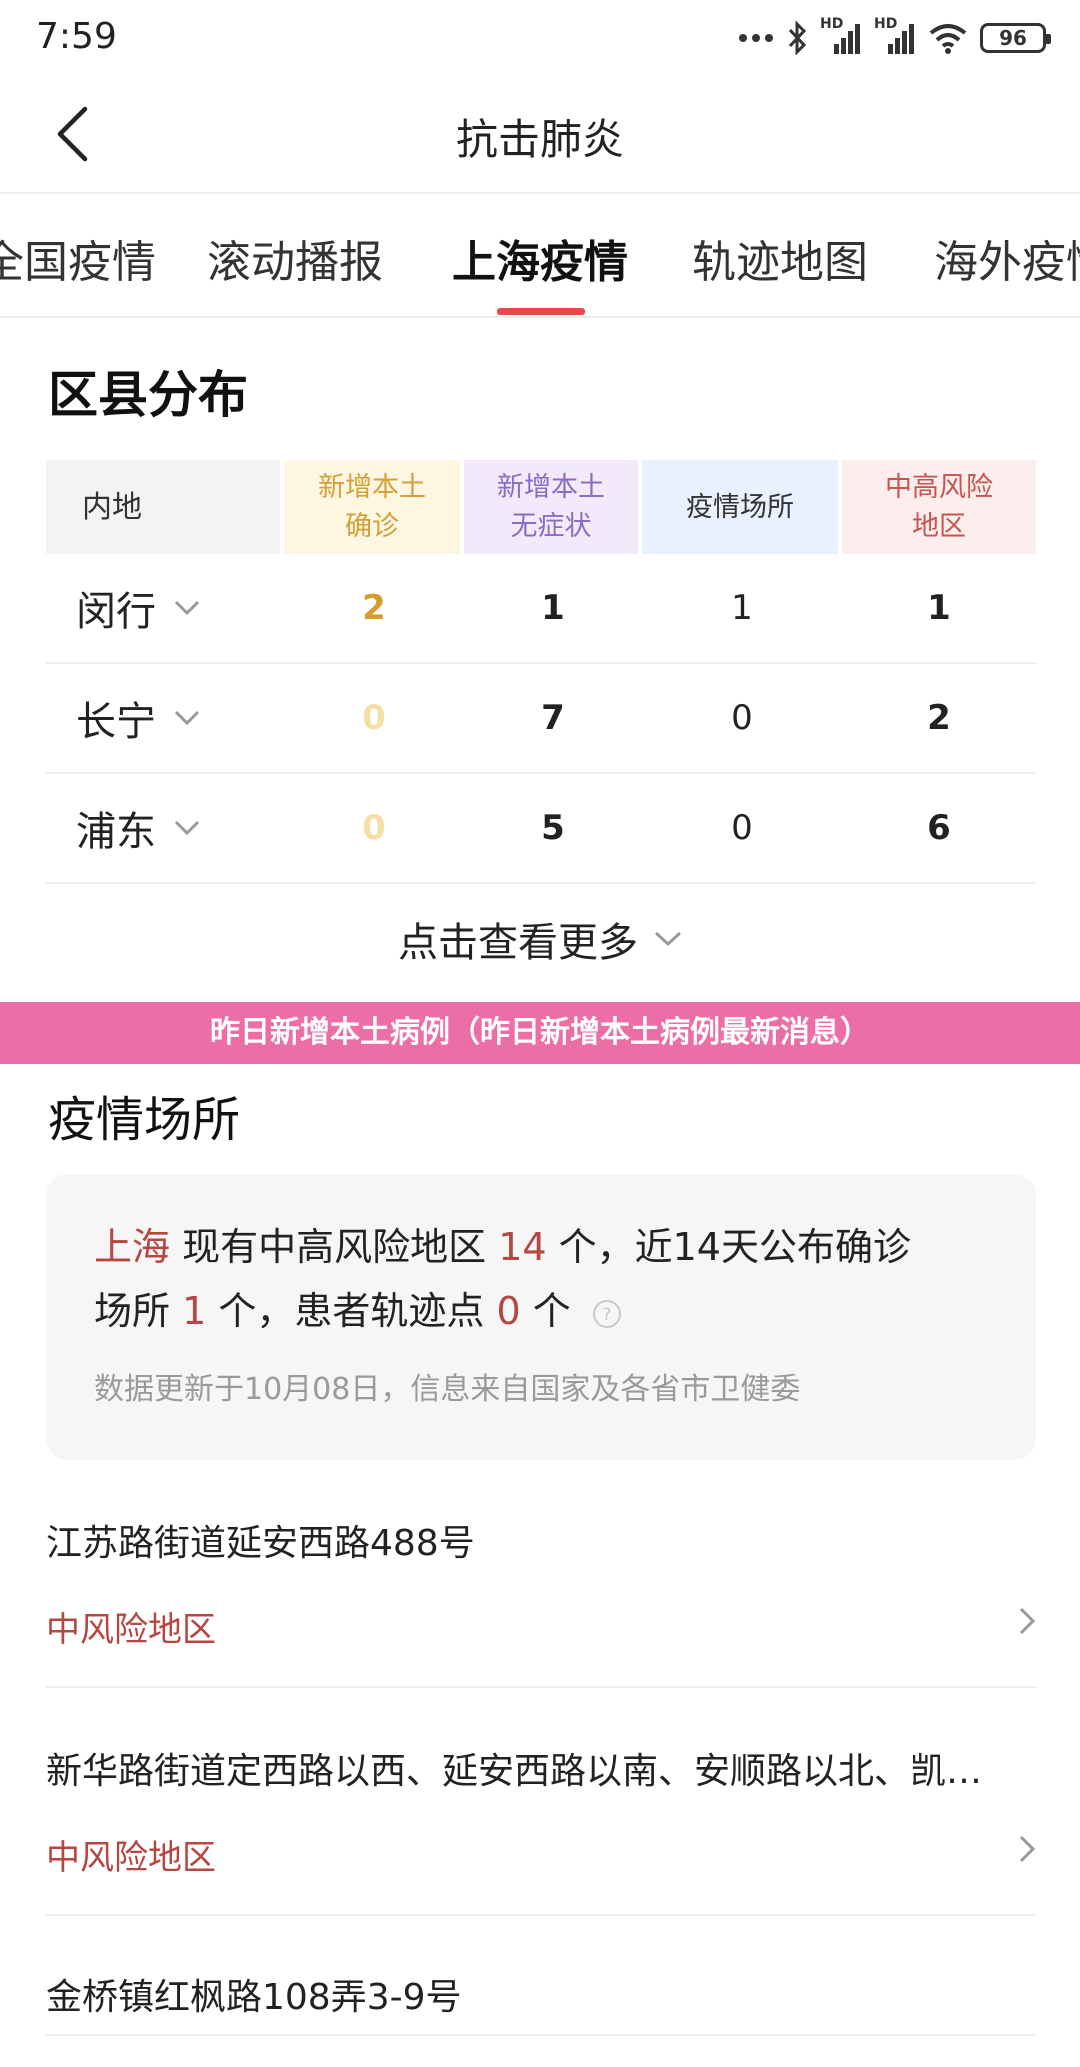 The width and height of the screenshot is (1080, 2067). Describe the element at coordinates (540, 1033) in the screenshot. I see `headline-banner: 昨日新增本土病例（昨日新增本土病例最新消息）` at that location.